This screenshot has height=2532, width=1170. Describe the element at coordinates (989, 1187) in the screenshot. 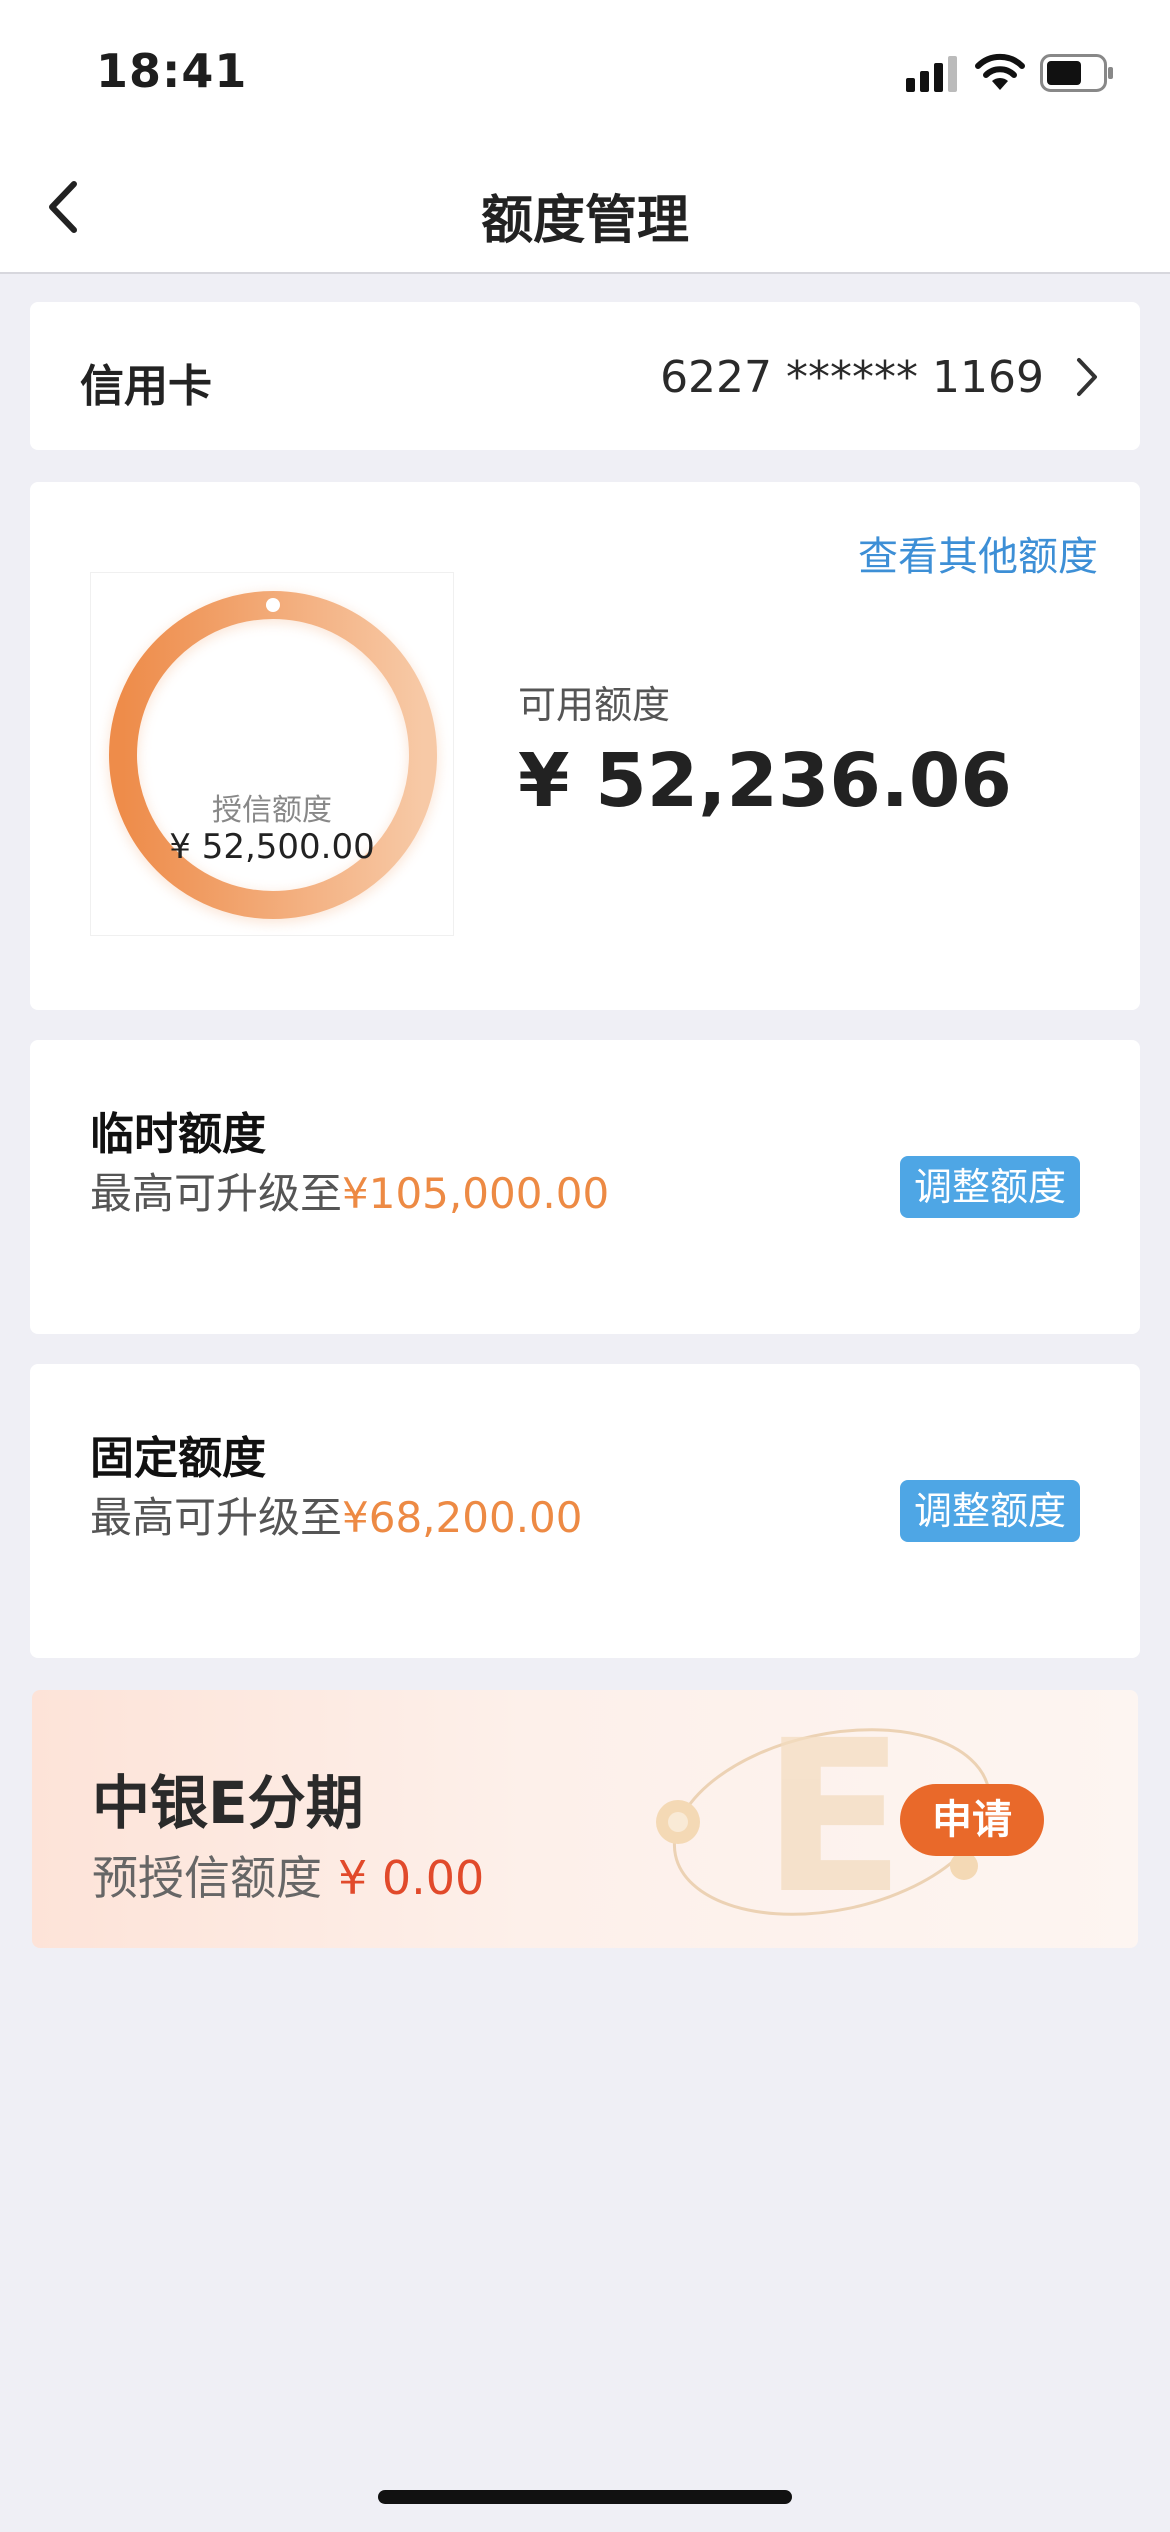

I see `adjust-temporary-limit-button: 调整额度` at that location.